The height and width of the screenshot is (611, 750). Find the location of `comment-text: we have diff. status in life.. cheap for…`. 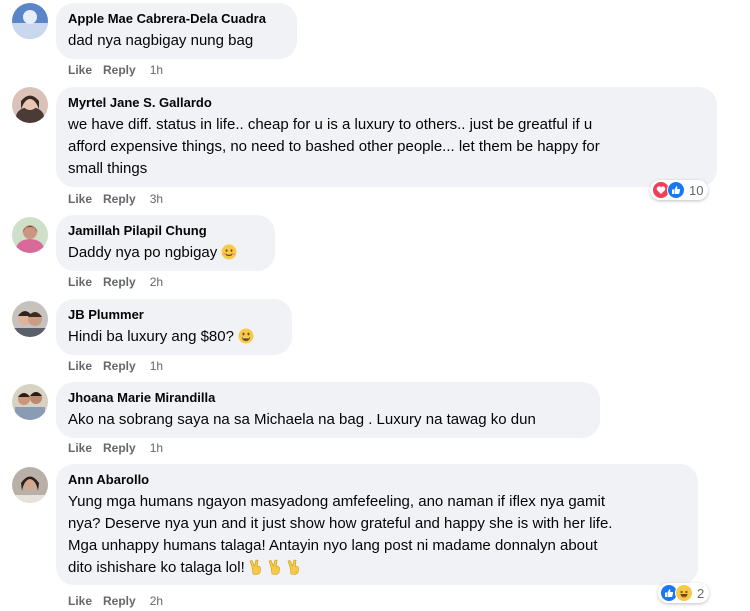

comment-text: we have diff. status in life.. cheap for… is located at coordinates (386, 147).